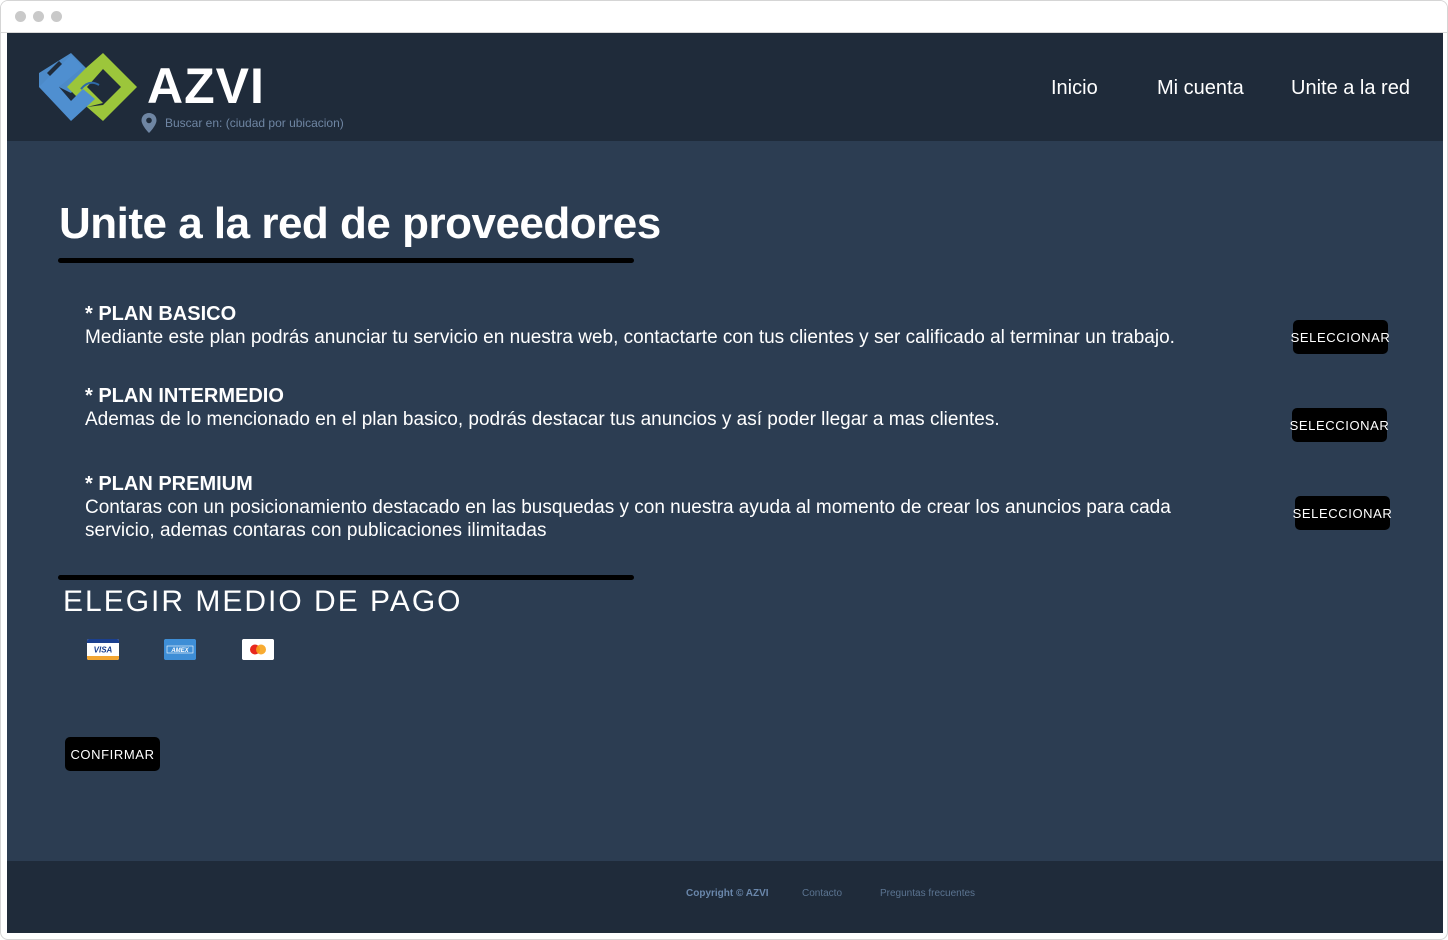 The width and height of the screenshot is (1448, 940). Describe the element at coordinates (258, 649) in the screenshot. I see `mastercard-card-icon` at that location.